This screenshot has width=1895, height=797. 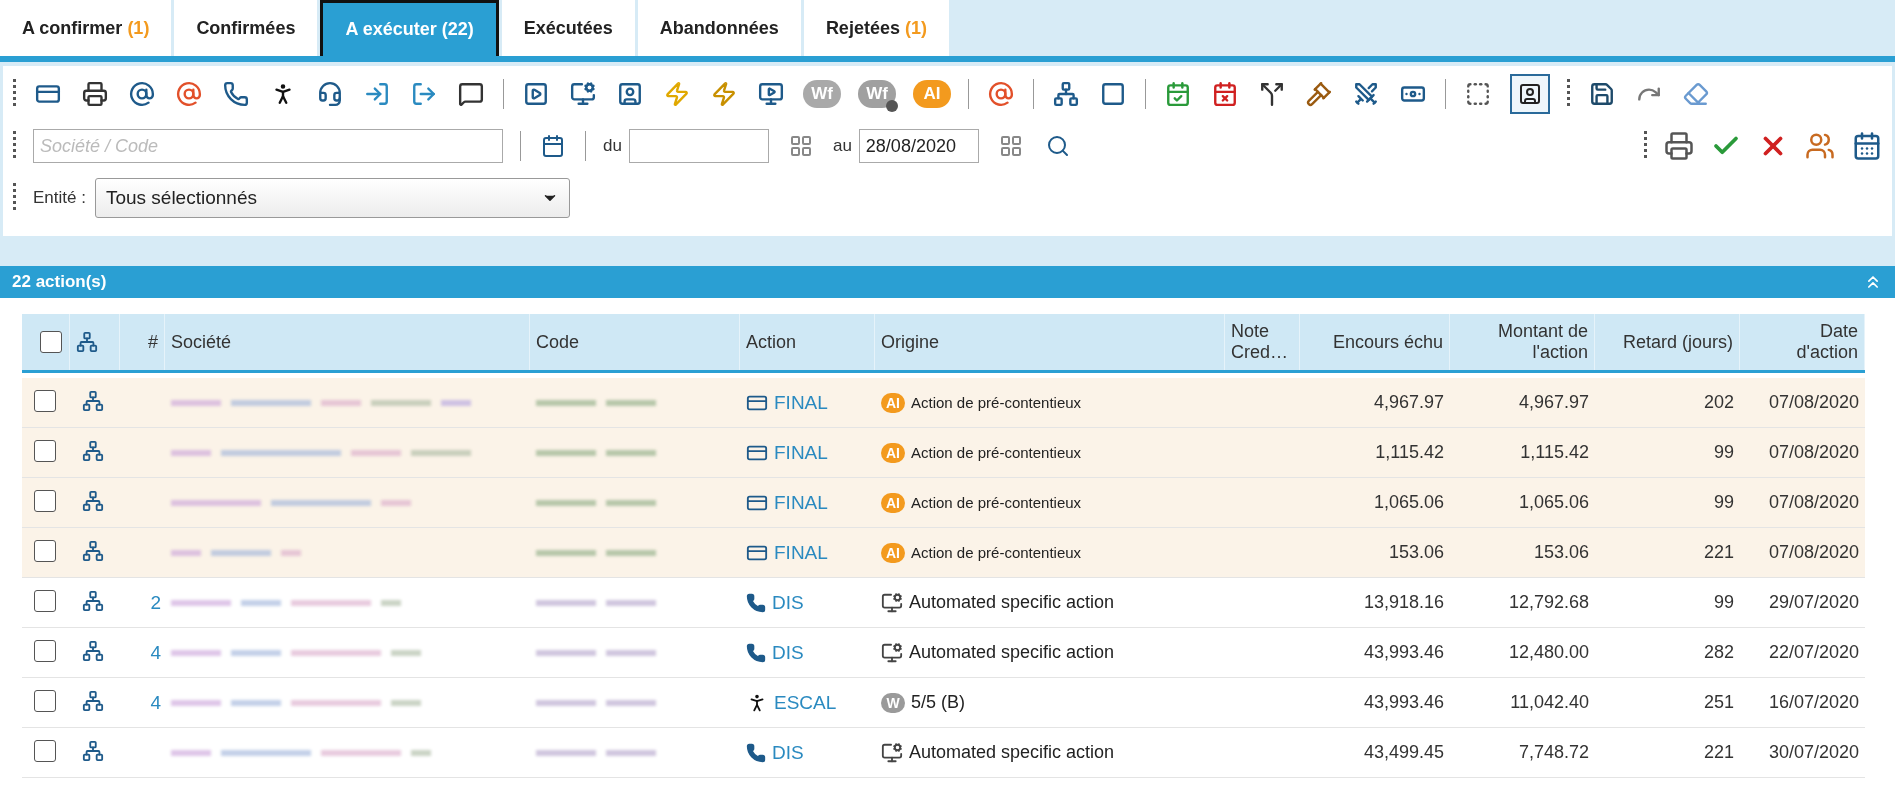 I want to click on column-header: Montant de l'action, so click(x=1522, y=342).